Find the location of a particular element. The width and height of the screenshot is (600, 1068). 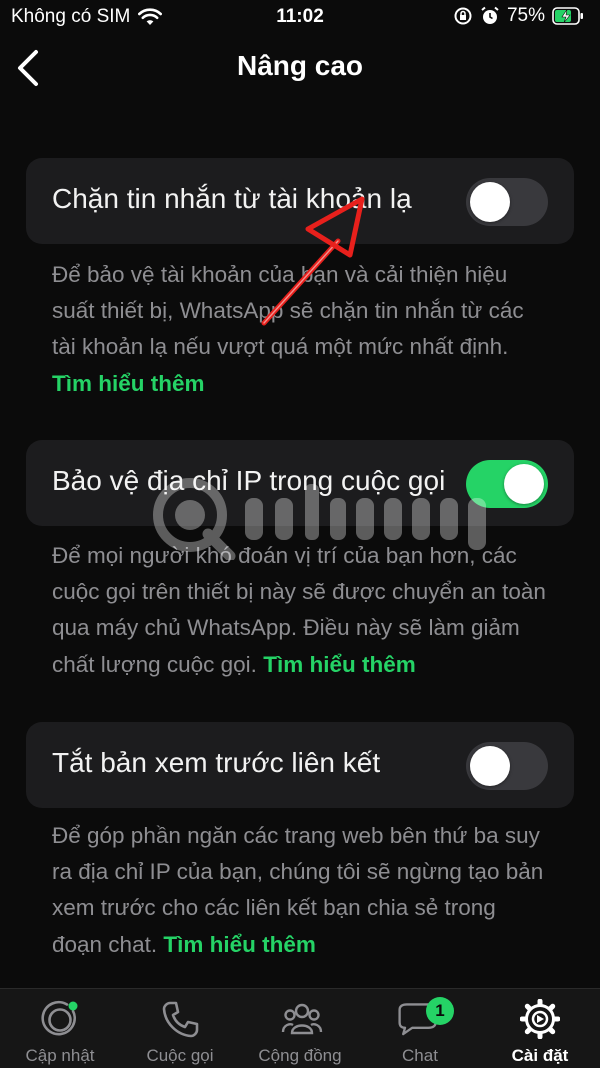

orientation-lock-icon is located at coordinates (463, 16).